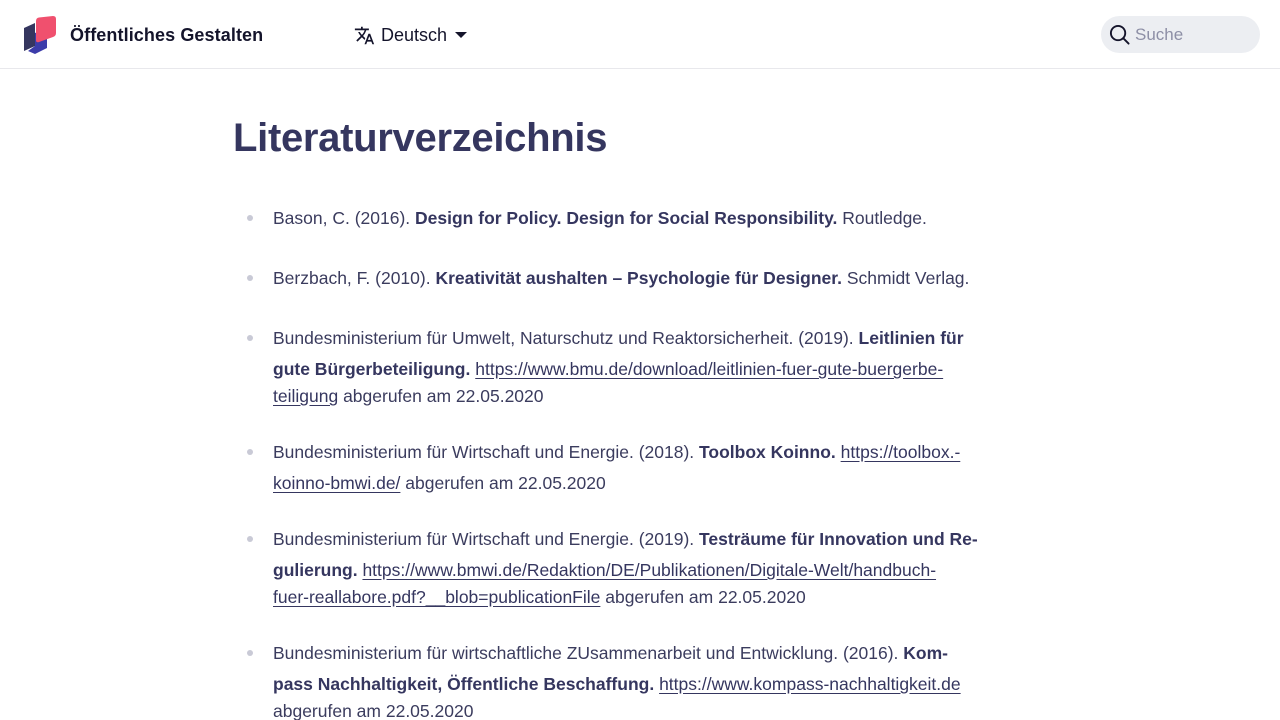  Describe the element at coordinates (810, 684) in the screenshot. I see `reference-link: https://www.kompass-nachhaltigkeit.de` at that location.